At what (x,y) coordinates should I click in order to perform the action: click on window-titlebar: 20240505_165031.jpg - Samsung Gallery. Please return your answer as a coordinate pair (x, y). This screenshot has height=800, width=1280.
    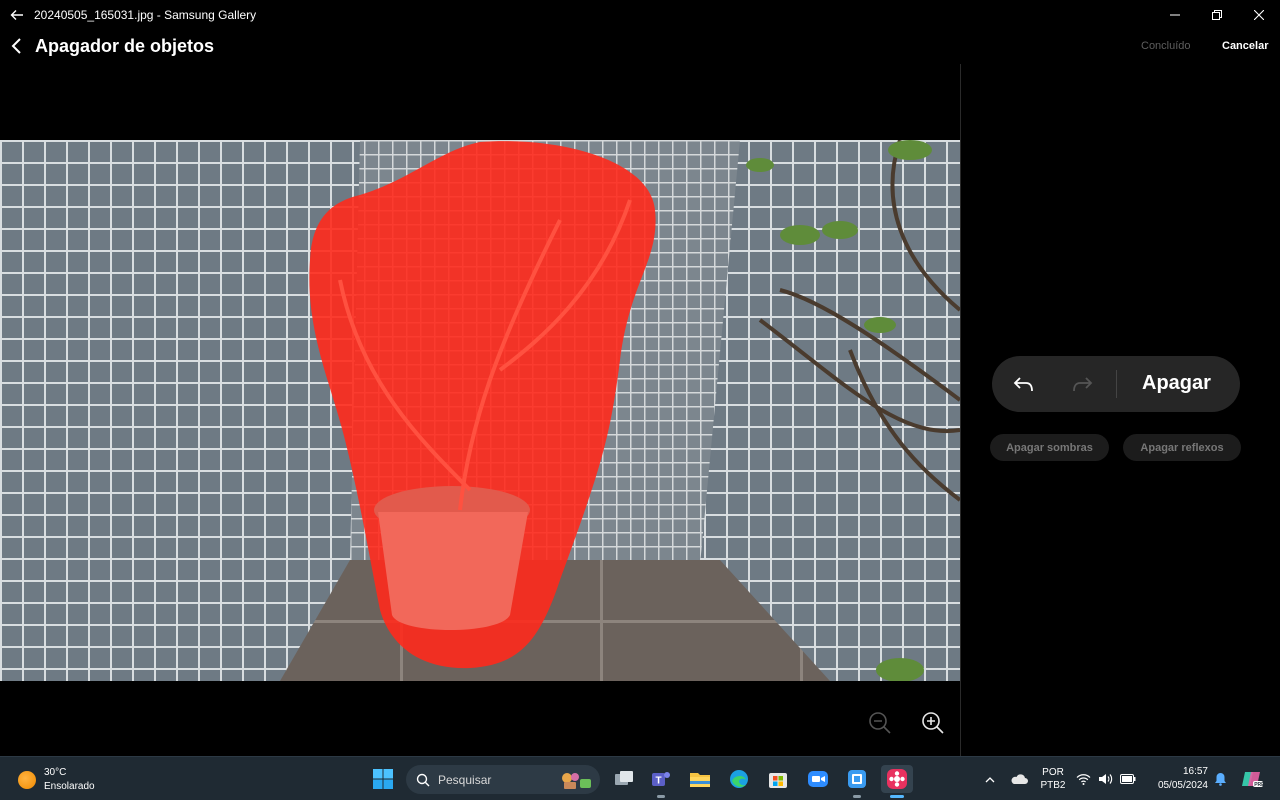
    Looking at the image, I should click on (640, 15).